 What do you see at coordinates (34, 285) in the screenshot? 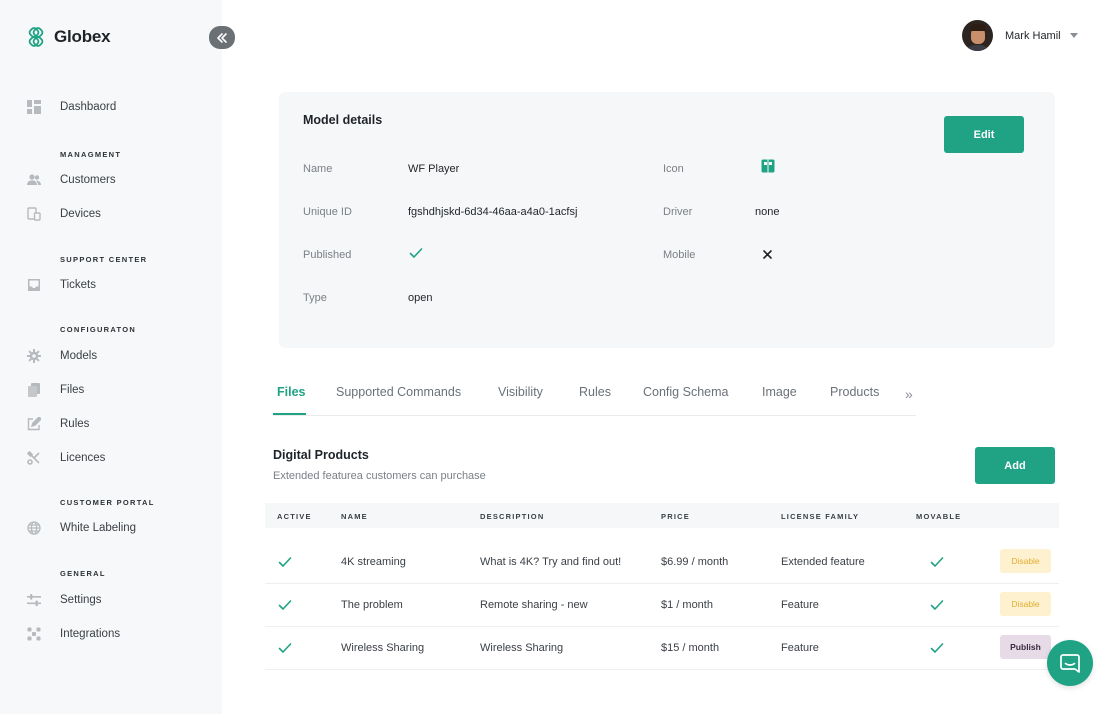
I see `inbox-icon` at bounding box center [34, 285].